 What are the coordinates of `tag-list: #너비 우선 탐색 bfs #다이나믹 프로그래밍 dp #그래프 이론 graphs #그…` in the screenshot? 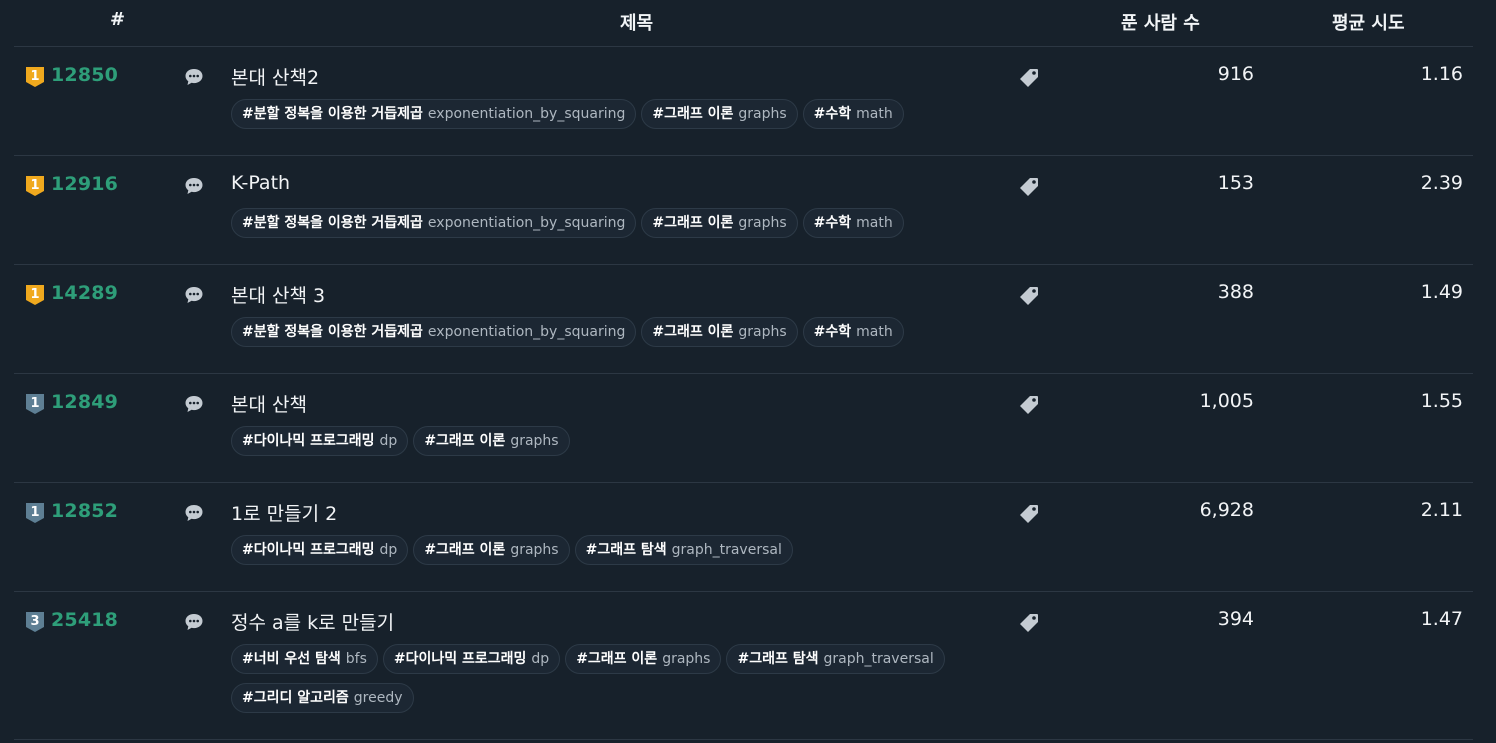 It's located at (611, 683).